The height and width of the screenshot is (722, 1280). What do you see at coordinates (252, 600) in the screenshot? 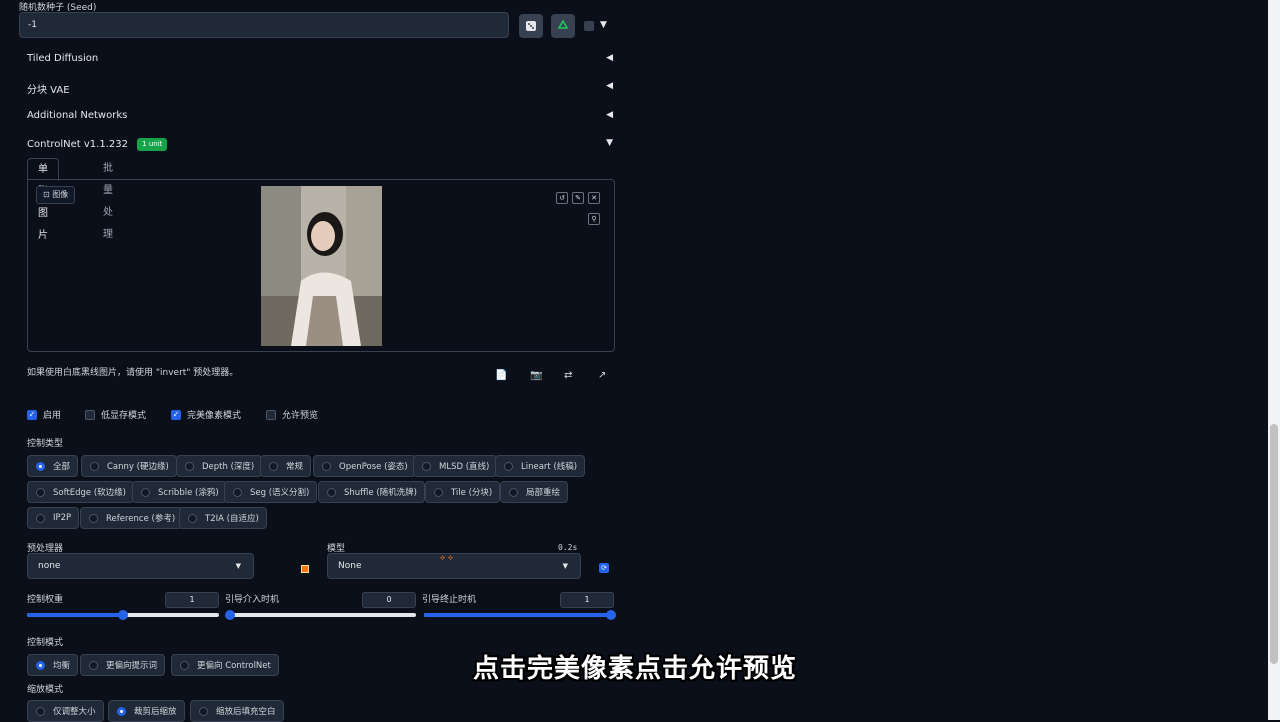
I see `guidance-start-label: 引导介入时机` at bounding box center [252, 600].